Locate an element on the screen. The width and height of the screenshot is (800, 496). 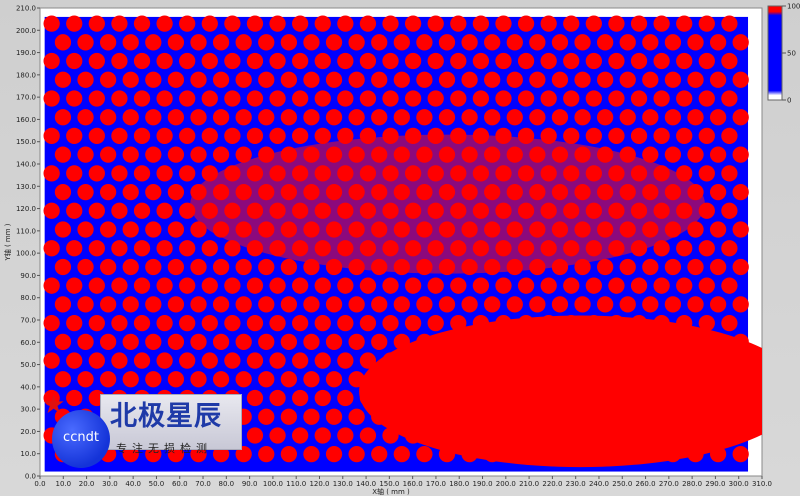
x-tick-label: 70.0 is located at coordinates (203, 484).